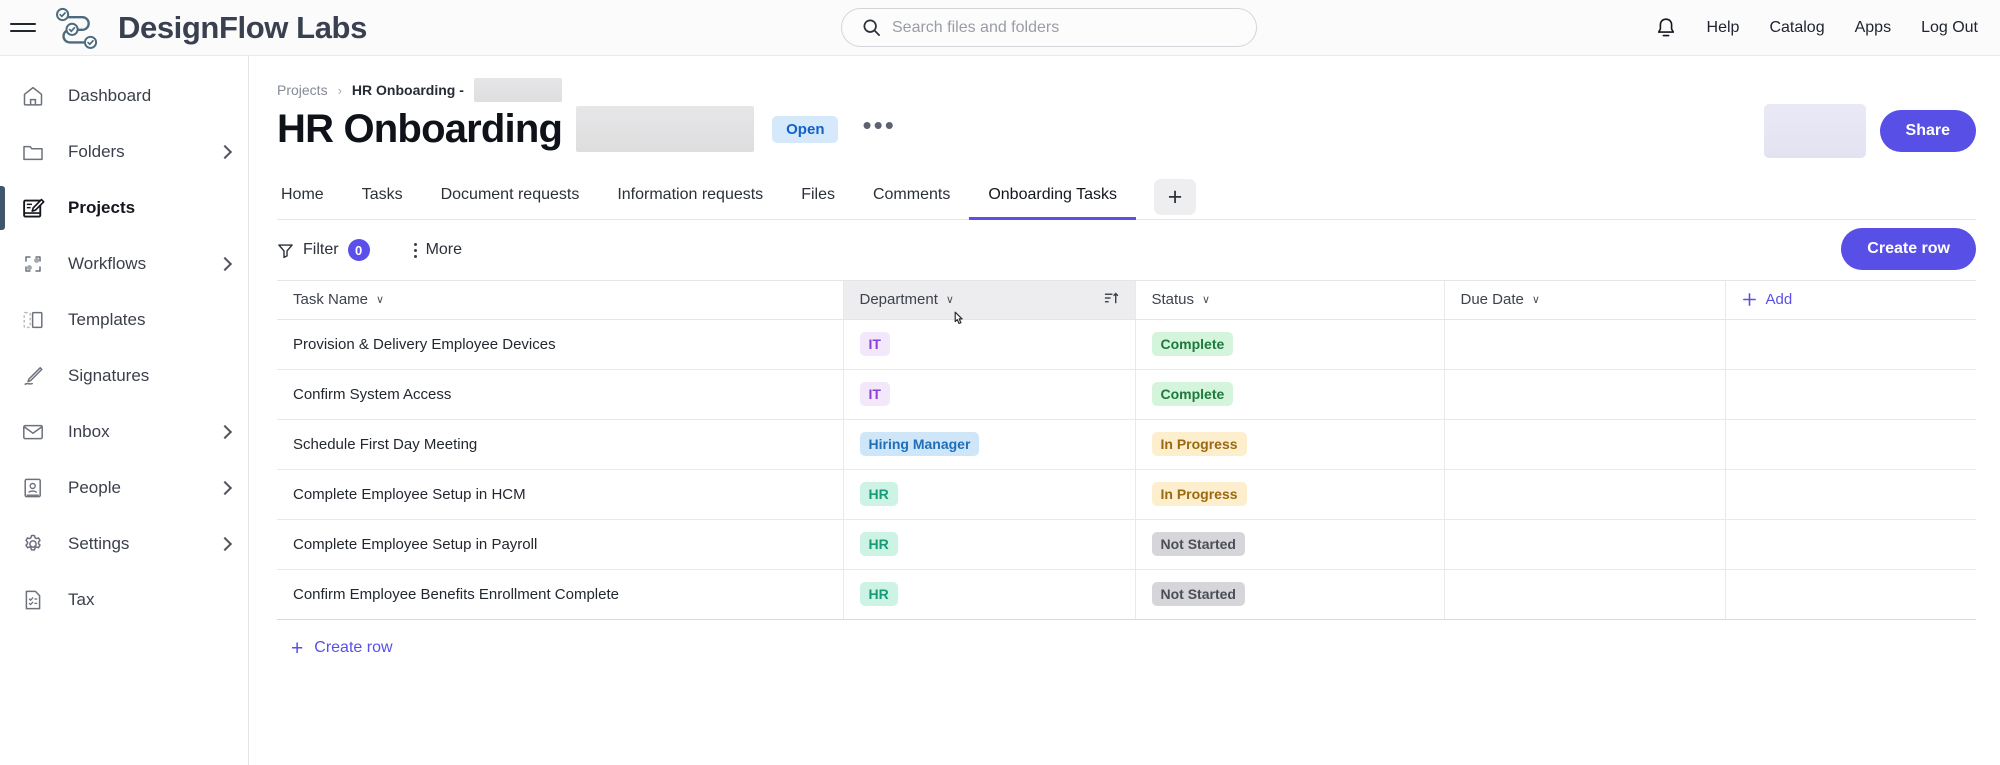 This screenshot has width=2000, height=765. I want to click on create-row-button: Create row, so click(1908, 249).